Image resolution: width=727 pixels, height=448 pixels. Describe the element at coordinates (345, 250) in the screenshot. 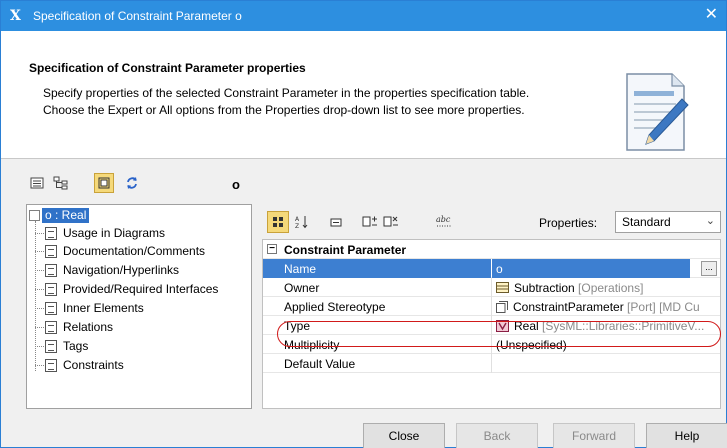

I see `category-label: Constraint Parameter` at that location.